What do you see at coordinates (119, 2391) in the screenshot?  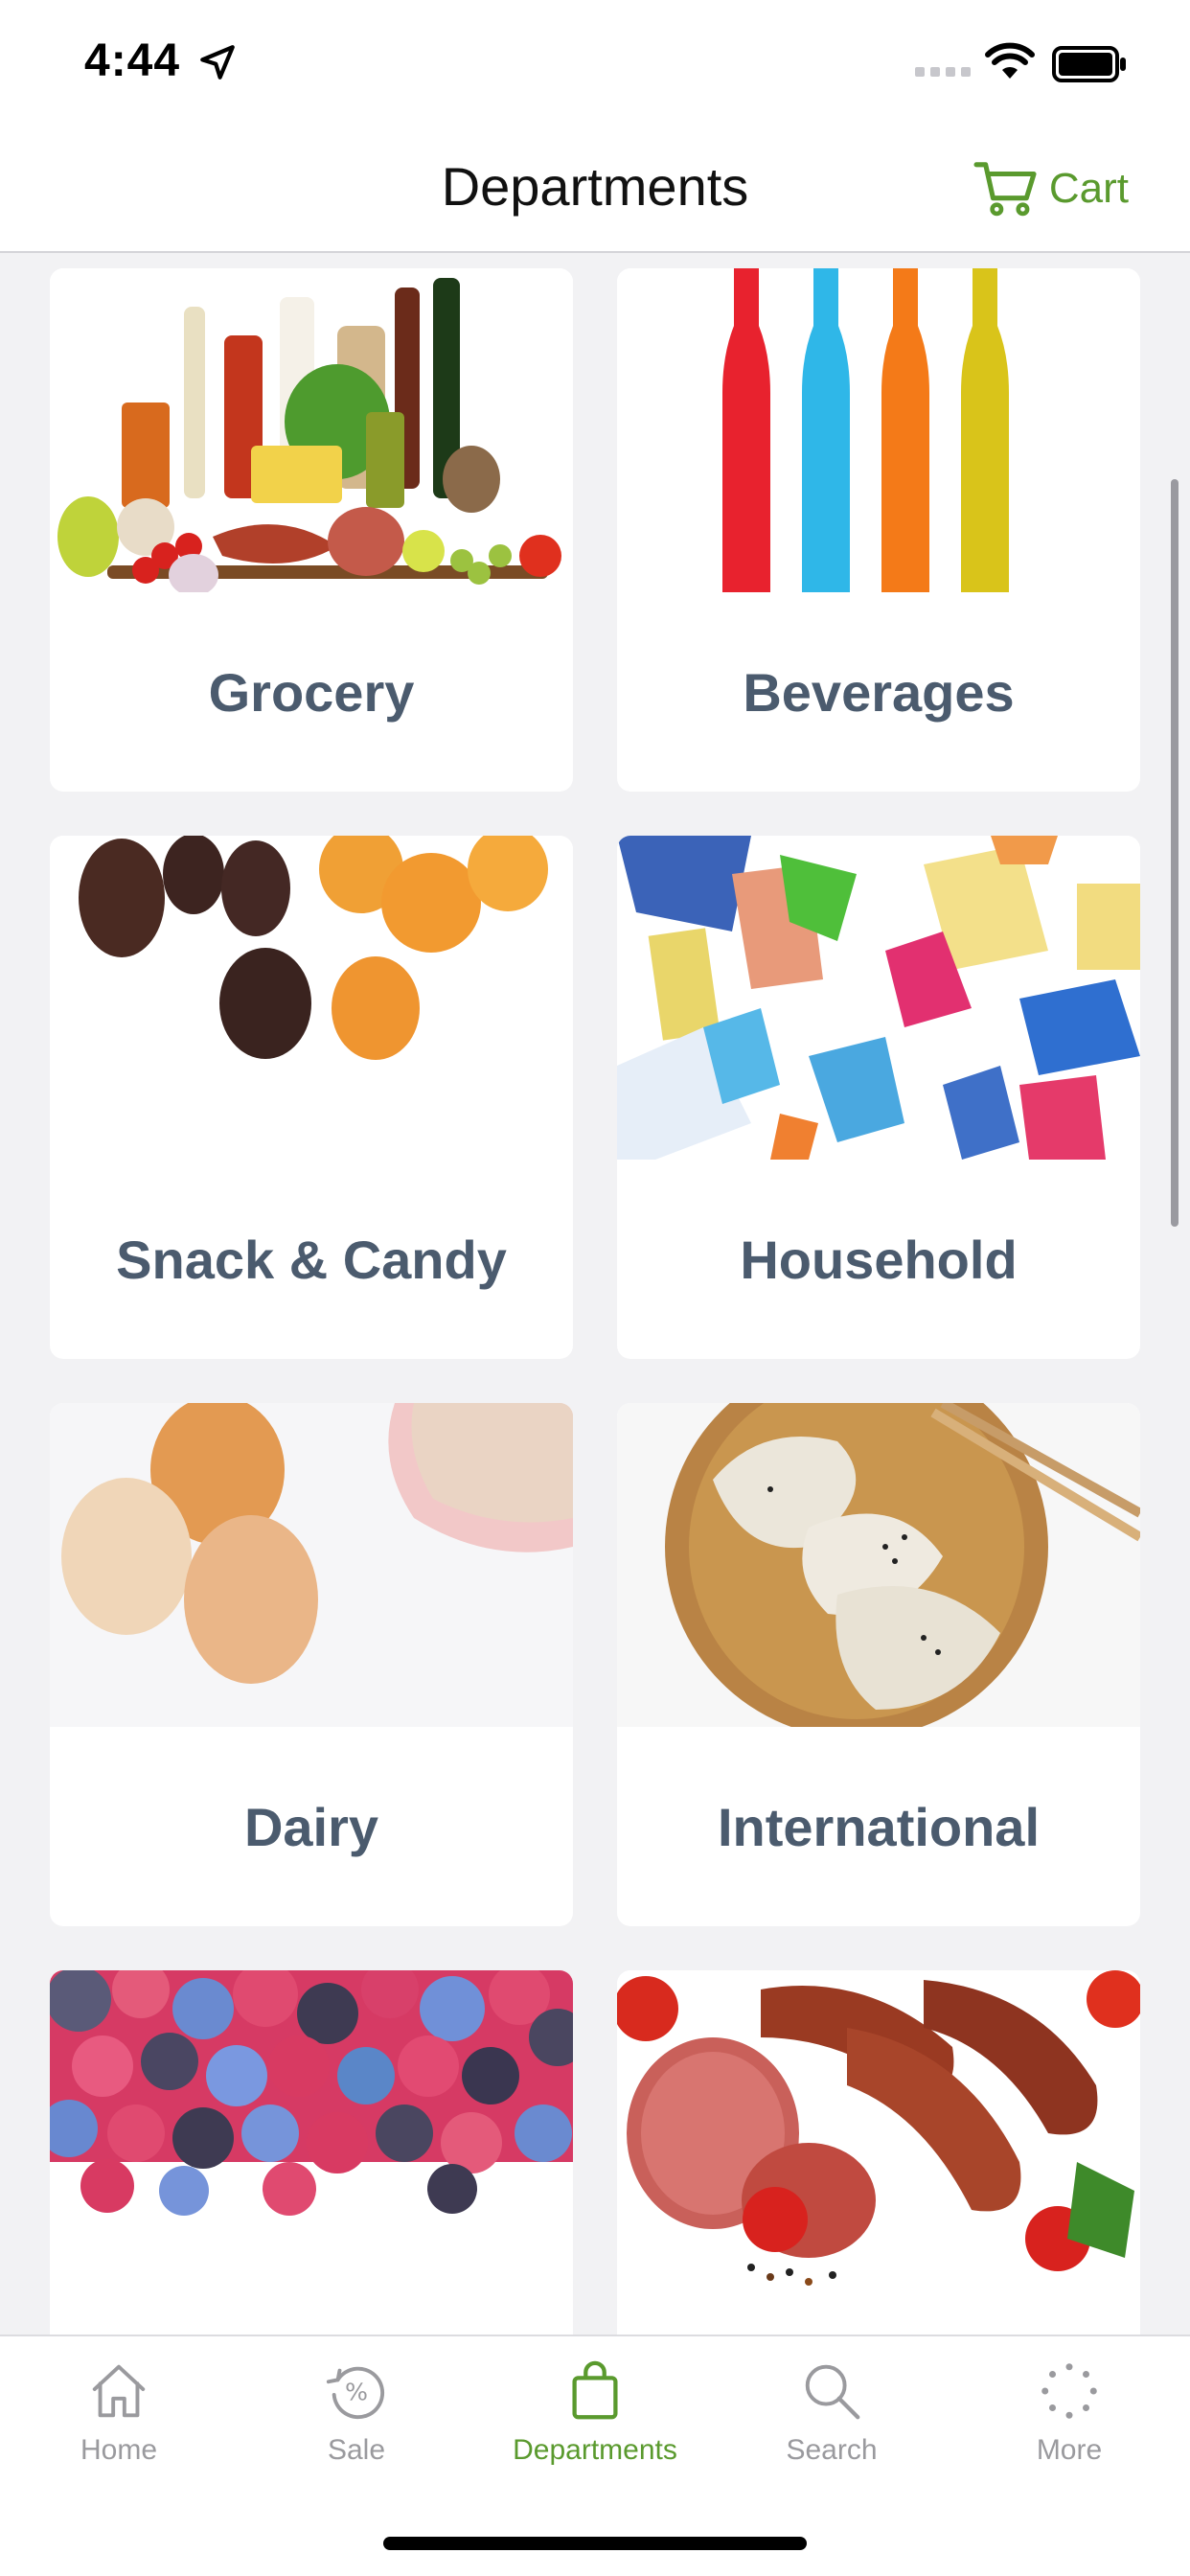 I see `home-icon` at bounding box center [119, 2391].